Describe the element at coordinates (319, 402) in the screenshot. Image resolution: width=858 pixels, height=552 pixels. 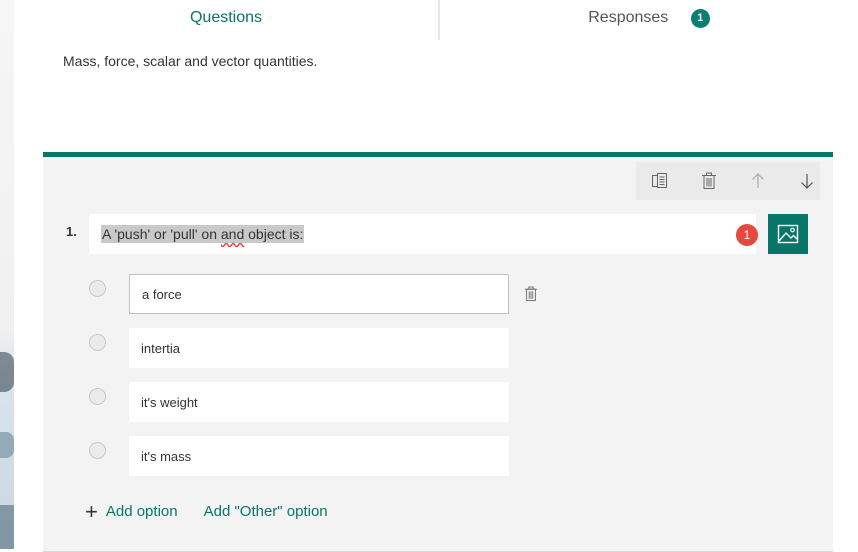
I see `option-input: it's weight` at that location.